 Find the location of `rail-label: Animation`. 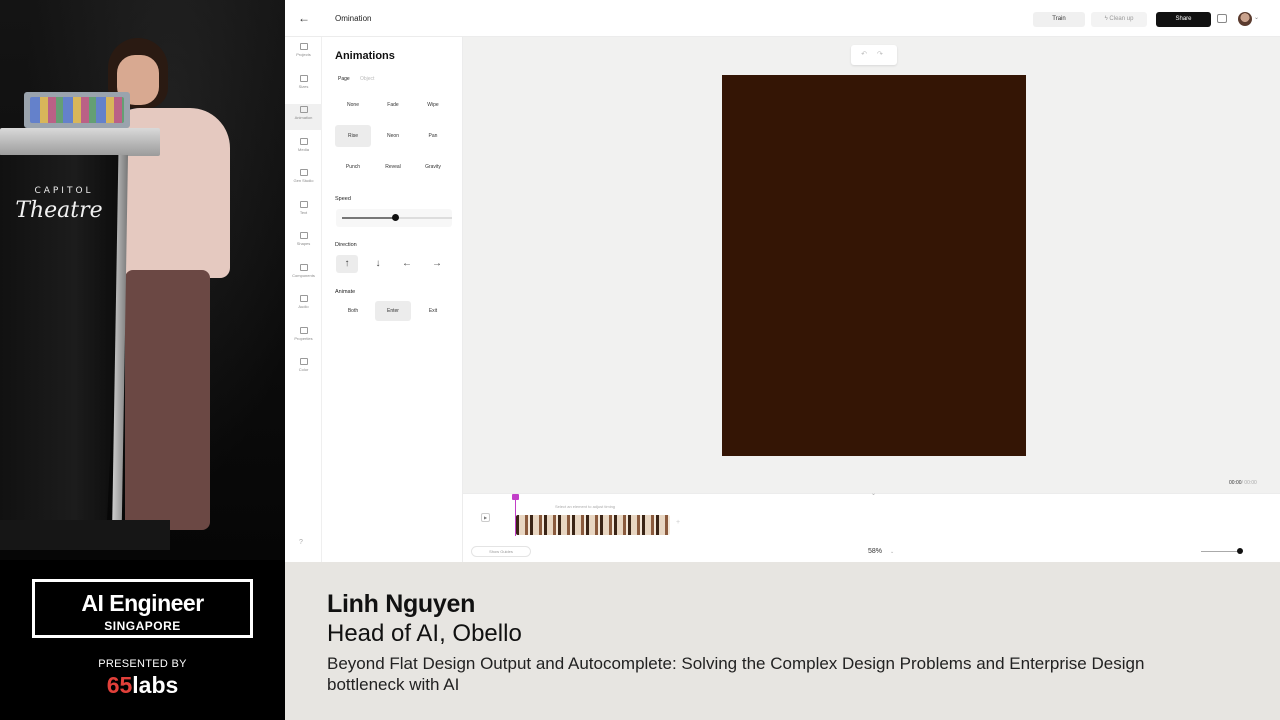

rail-label: Animation is located at coordinates (303, 117).